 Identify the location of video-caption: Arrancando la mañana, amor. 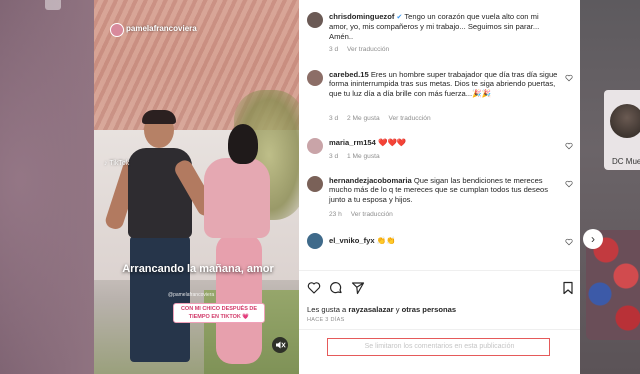
(198, 269).